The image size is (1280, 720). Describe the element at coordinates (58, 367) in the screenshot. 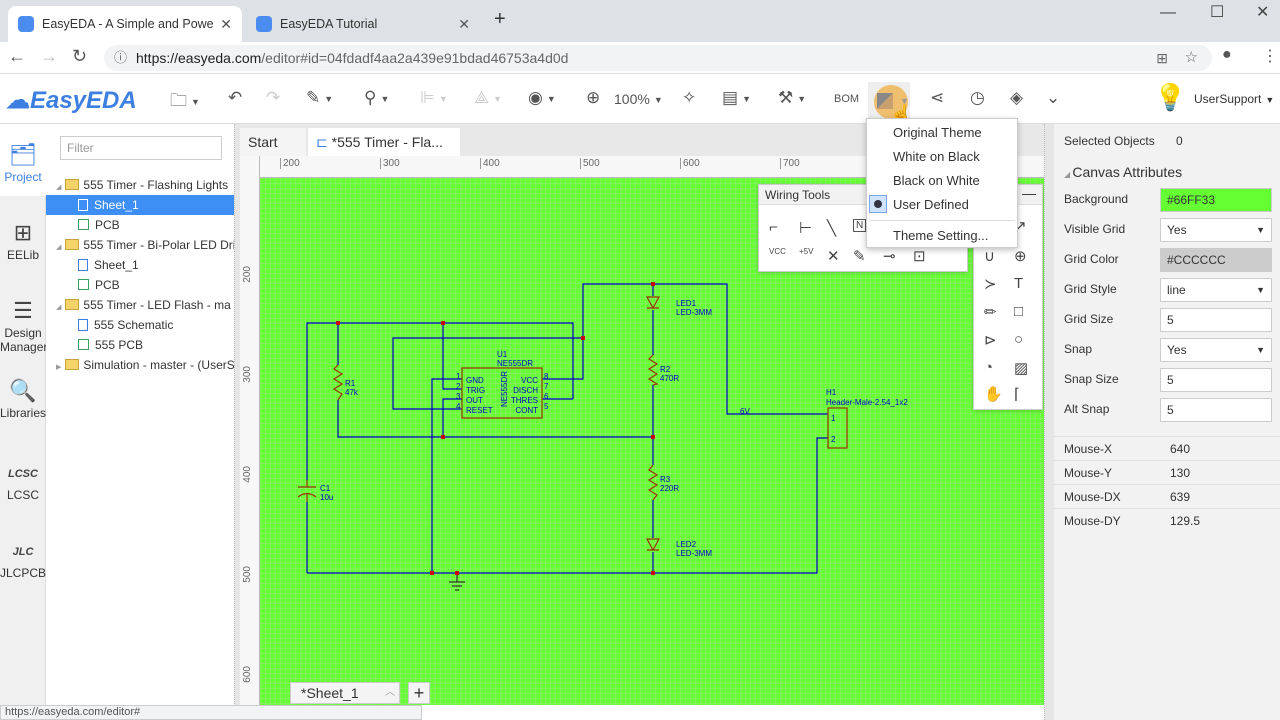

I see `expand-triangle-icon: ▶` at that location.